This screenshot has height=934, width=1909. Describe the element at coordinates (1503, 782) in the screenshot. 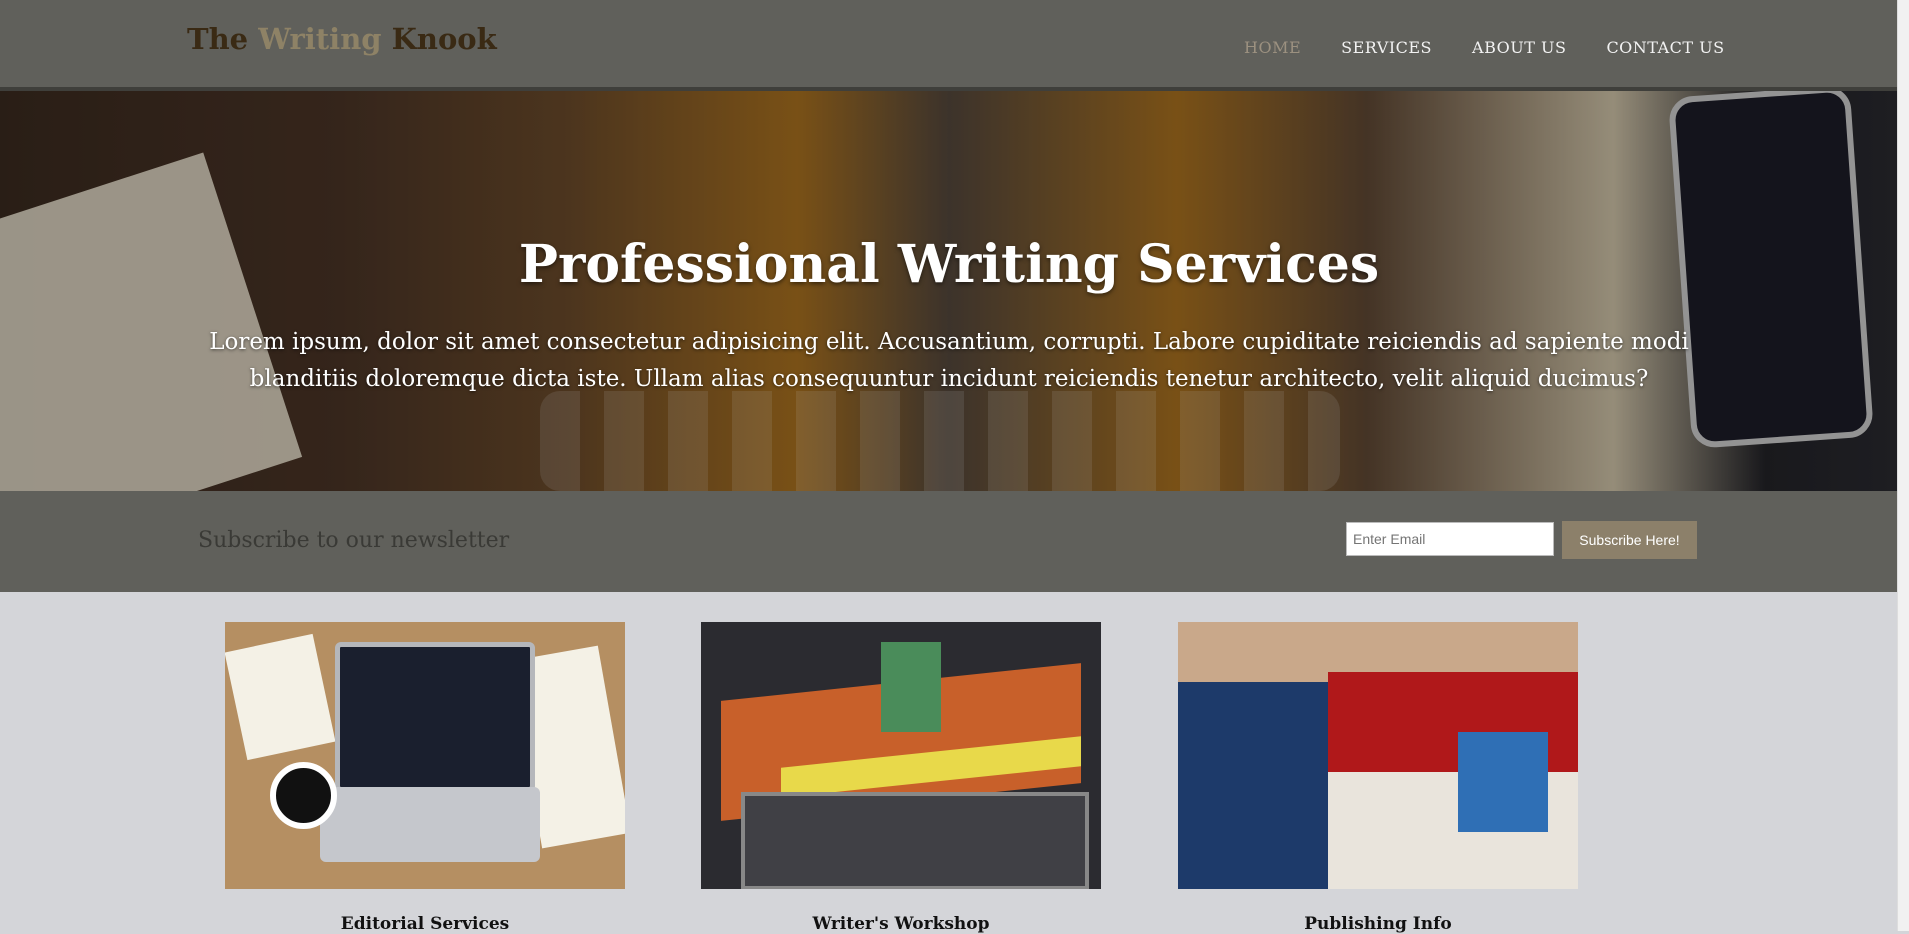

I see `magazine-cover` at that location.